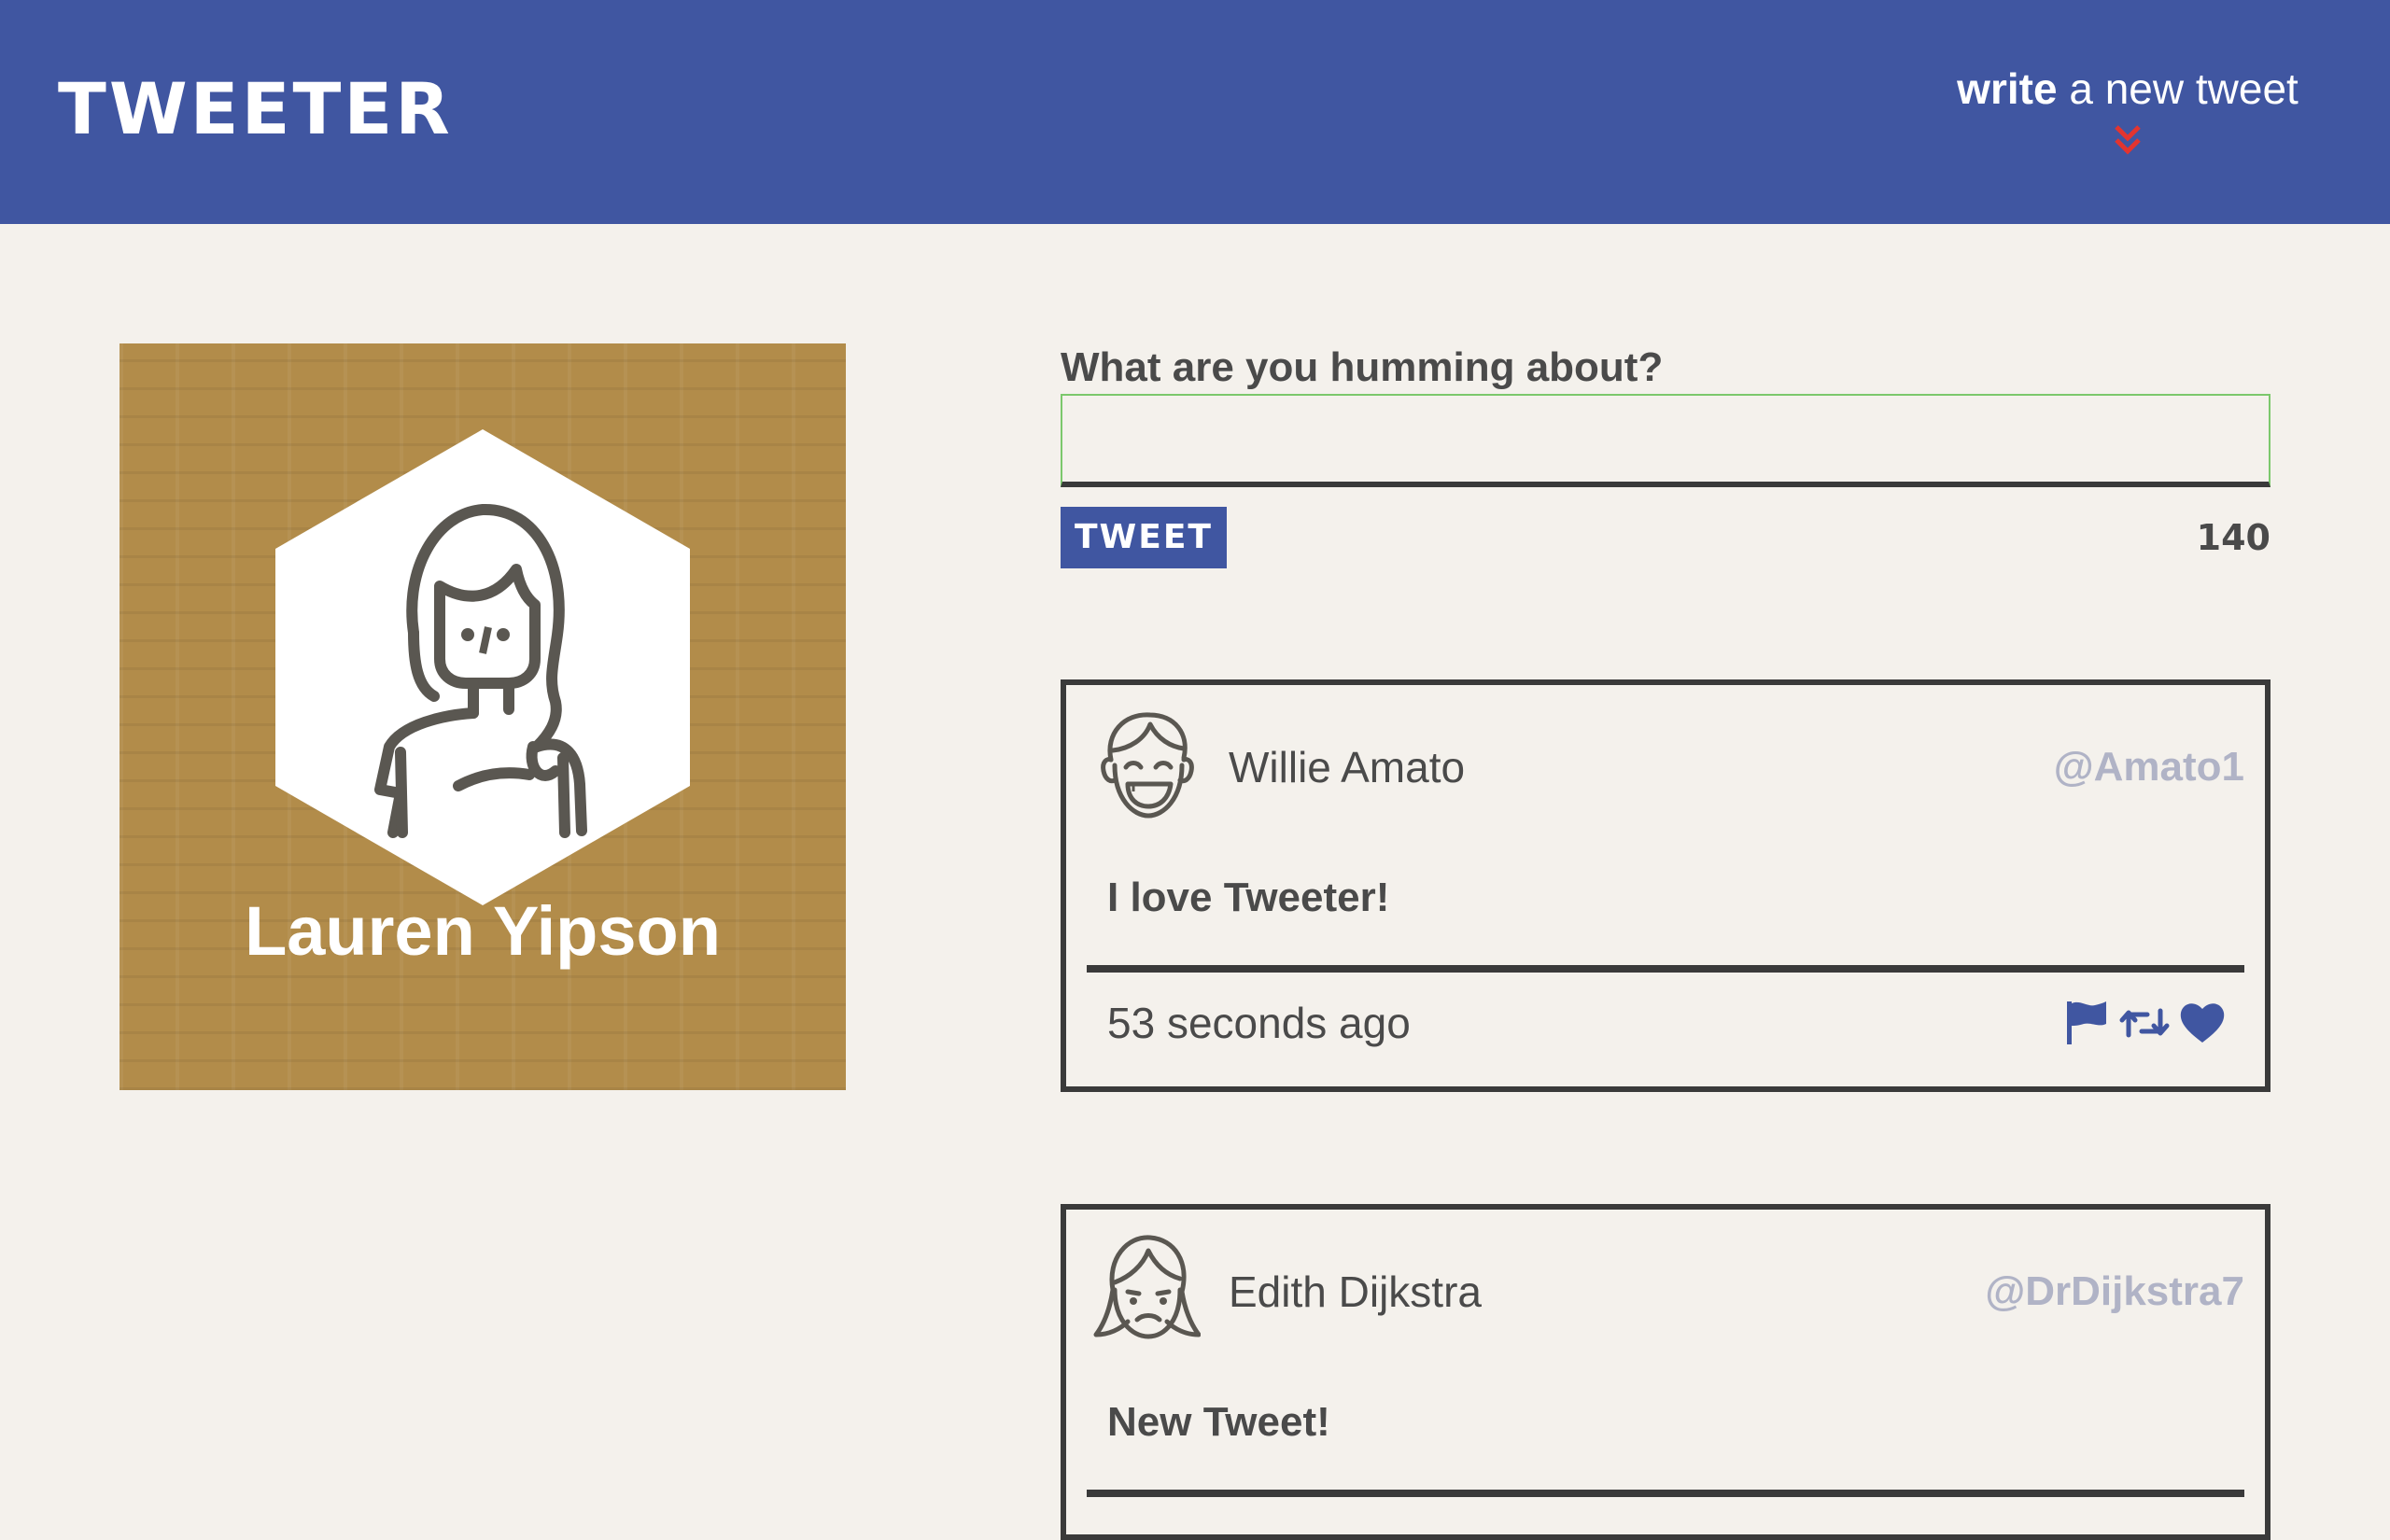  Describe the element at coordinates (2007, 88) in the screenshot. I see `write-label: write` at that location.